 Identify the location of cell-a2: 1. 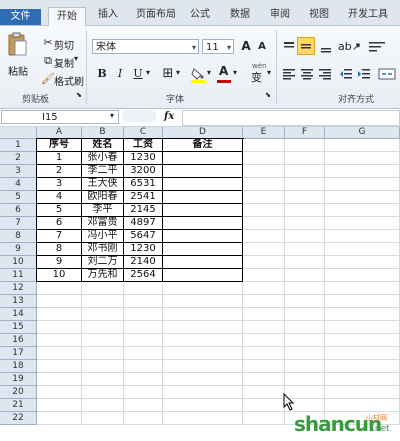
(59, 158).